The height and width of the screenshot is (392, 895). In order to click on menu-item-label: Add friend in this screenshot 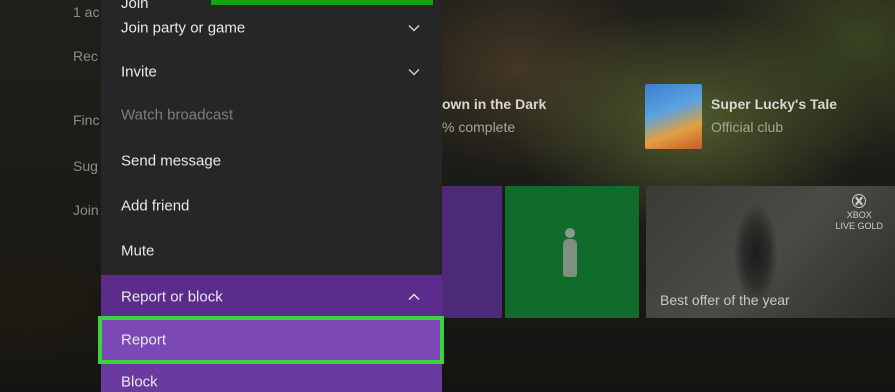, I will do `click(155, 206)`.